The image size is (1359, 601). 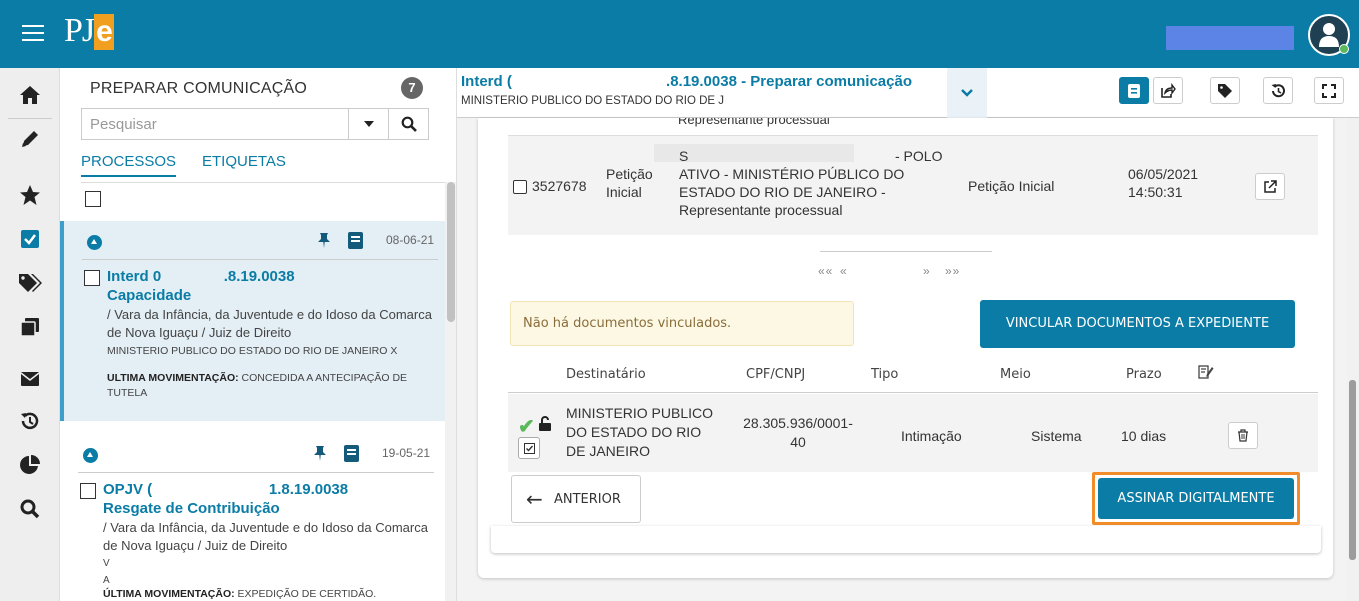 I want to click on tag-button, so click(x=1225, y=90).